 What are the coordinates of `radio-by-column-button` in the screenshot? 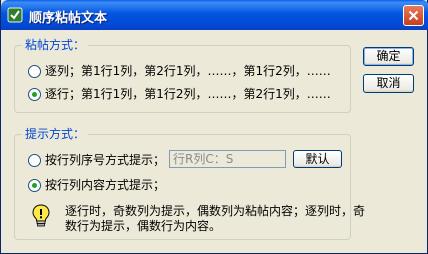 It's located at (34, 71).